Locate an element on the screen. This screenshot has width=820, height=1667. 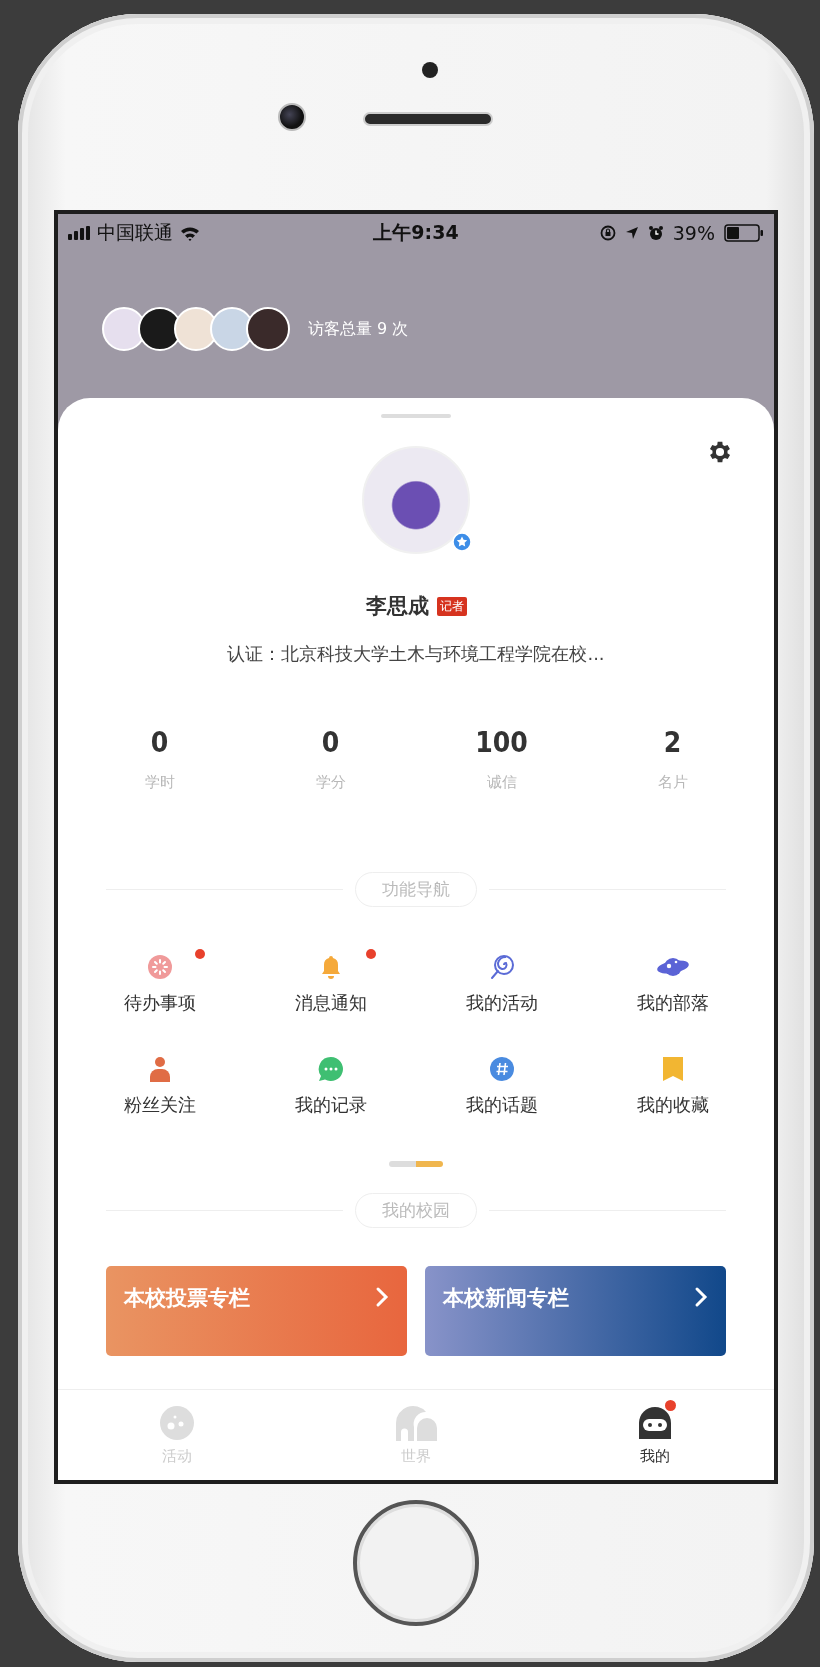
visitor-count: 访客总量 9 次 is located at coordinates (358, 329).